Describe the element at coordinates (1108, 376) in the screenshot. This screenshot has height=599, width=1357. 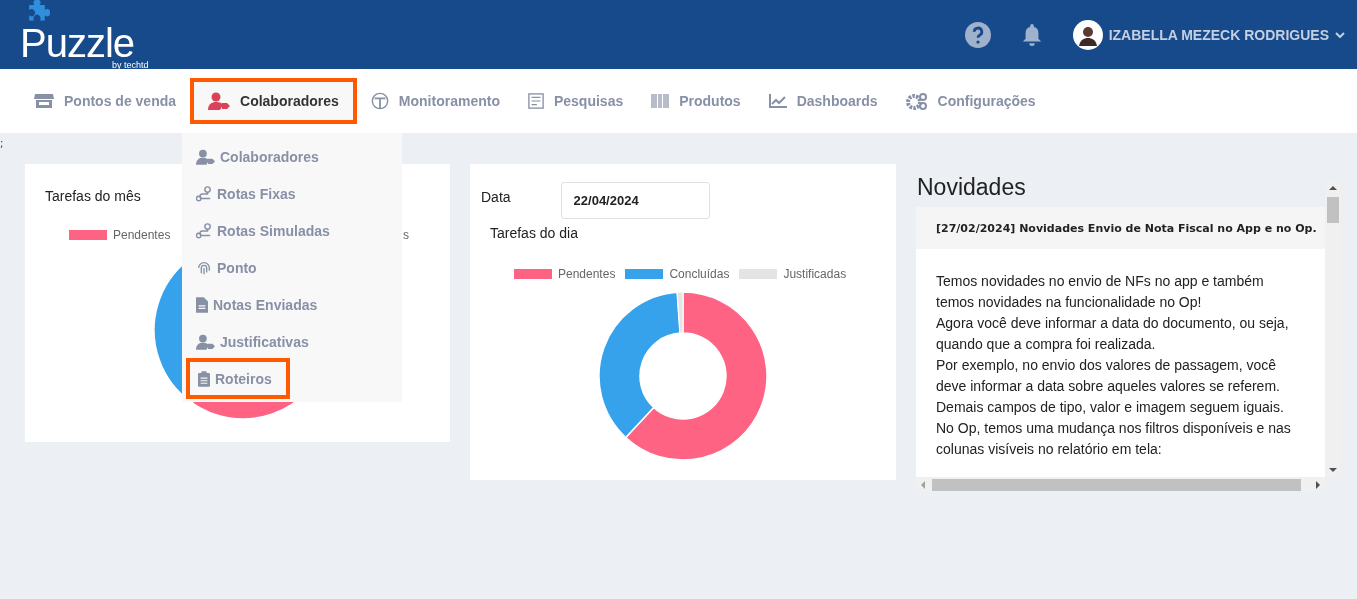
I see `news-paragraph: Por exemplo, no envio dos valores de passagem, você deve informar a data sobre aqueles valores se referem.` at that location.